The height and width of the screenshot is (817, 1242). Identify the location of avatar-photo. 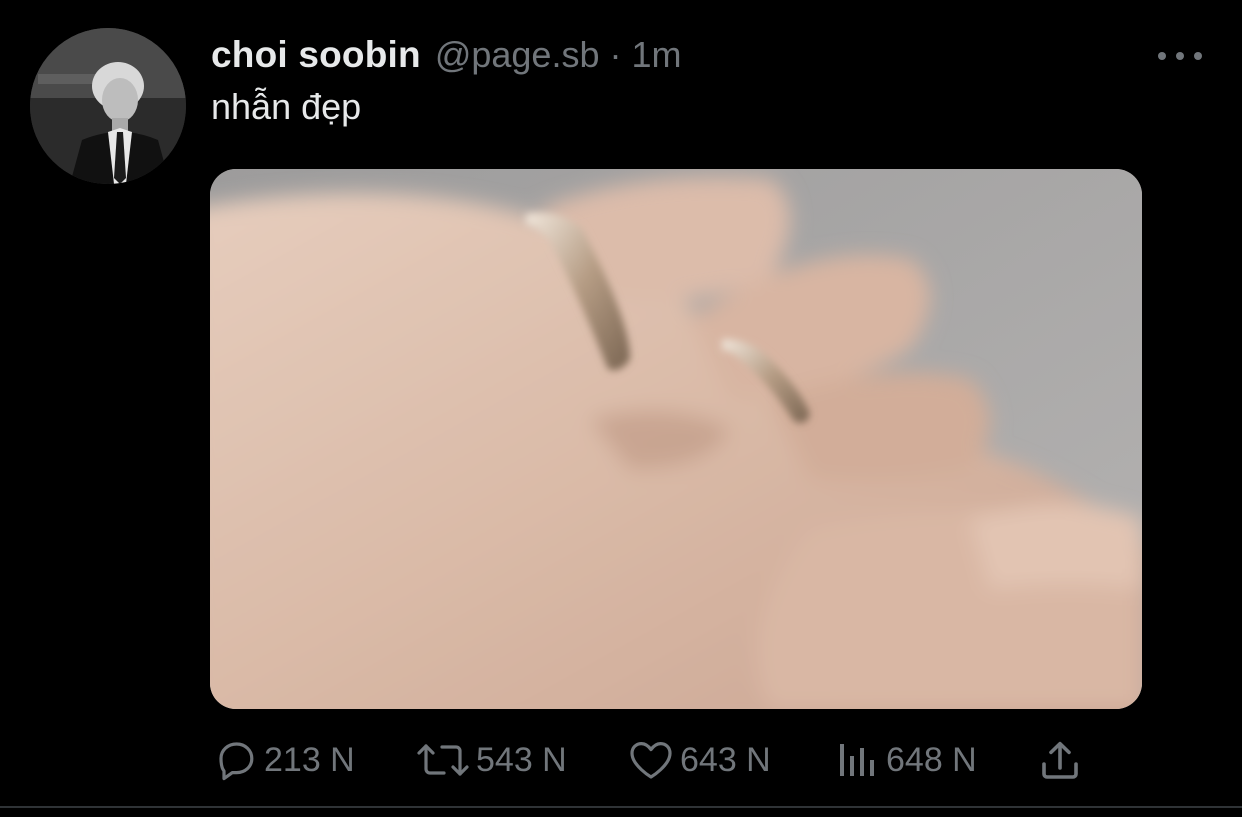
(108, 106).